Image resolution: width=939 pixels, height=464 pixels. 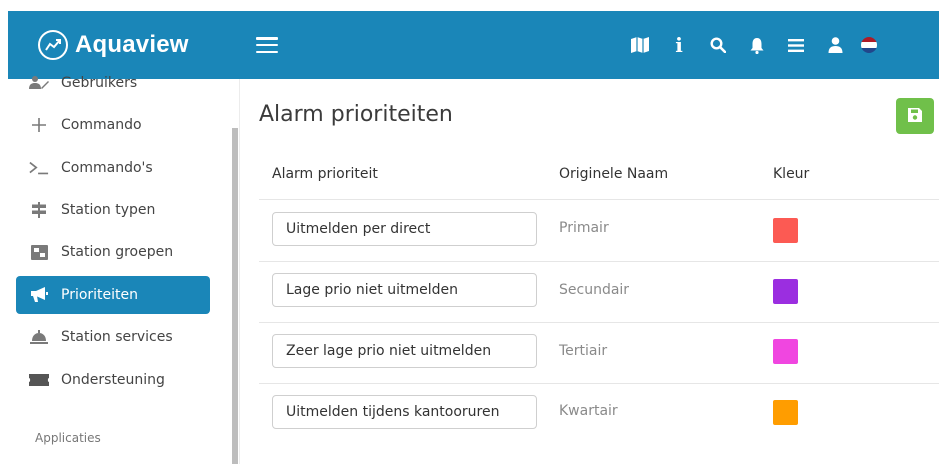 What do you see at coordinates (835, 45) in the screenshot?
I see `user-icon` at bounding box center [835, 45].